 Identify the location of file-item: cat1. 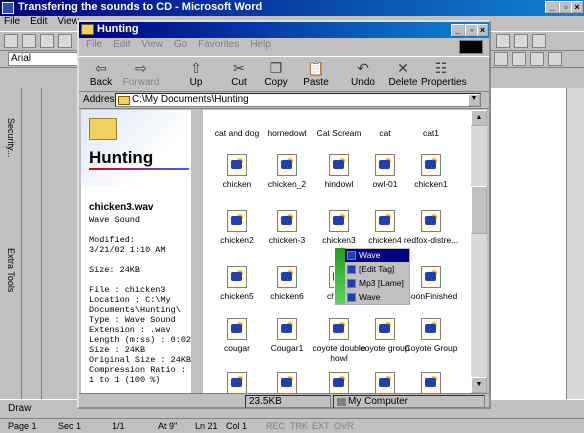
(431, 133).